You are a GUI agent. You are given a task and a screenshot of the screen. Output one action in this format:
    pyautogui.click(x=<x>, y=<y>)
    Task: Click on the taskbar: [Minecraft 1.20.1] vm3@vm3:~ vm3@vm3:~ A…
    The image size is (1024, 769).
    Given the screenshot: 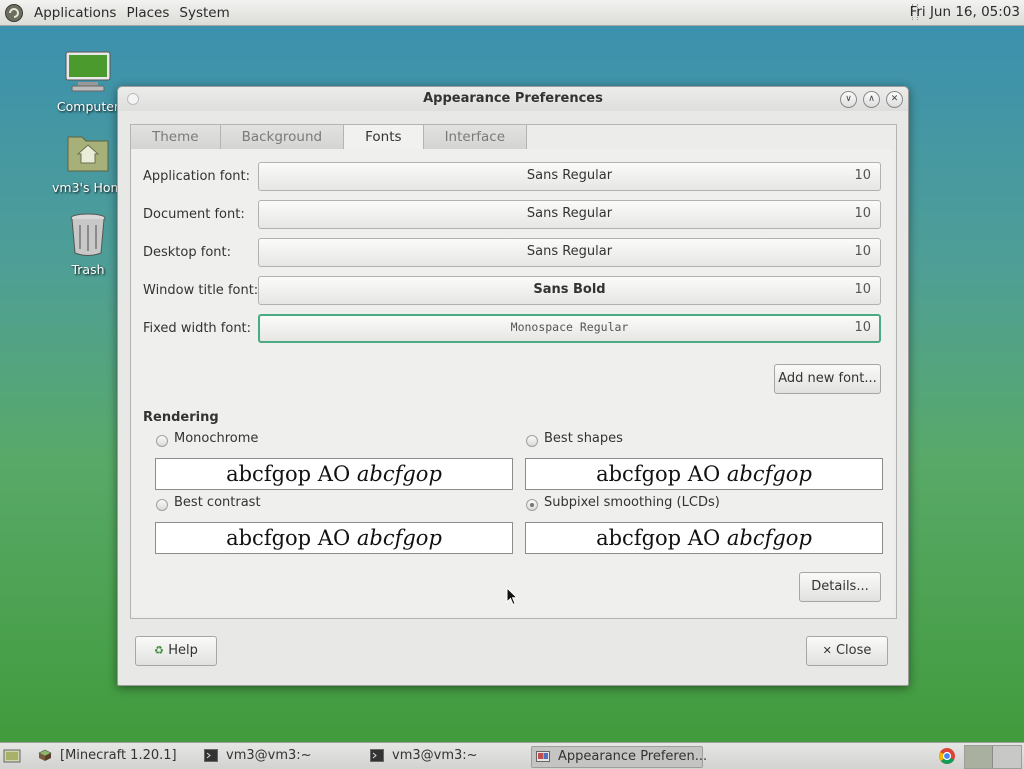 What is the action you would take?
    pyautogui.click(x=512, y=755)
    